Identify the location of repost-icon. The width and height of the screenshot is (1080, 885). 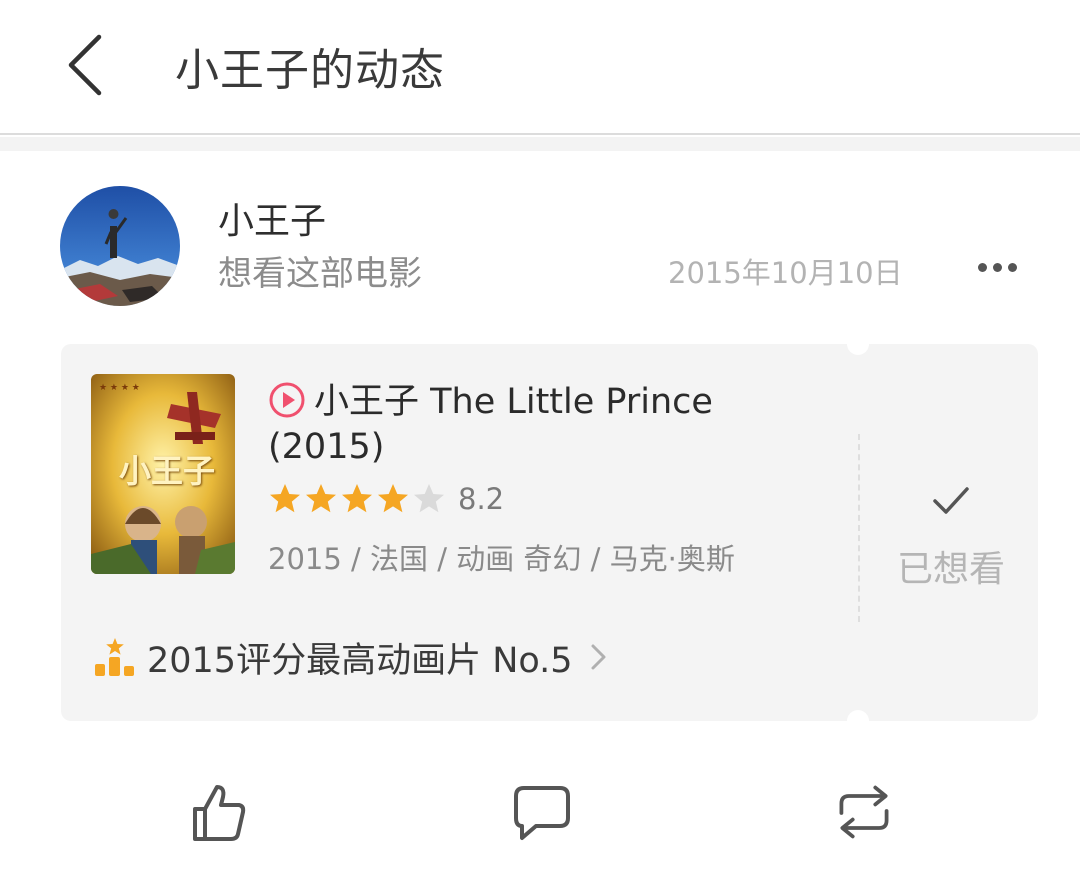
(864, 812).